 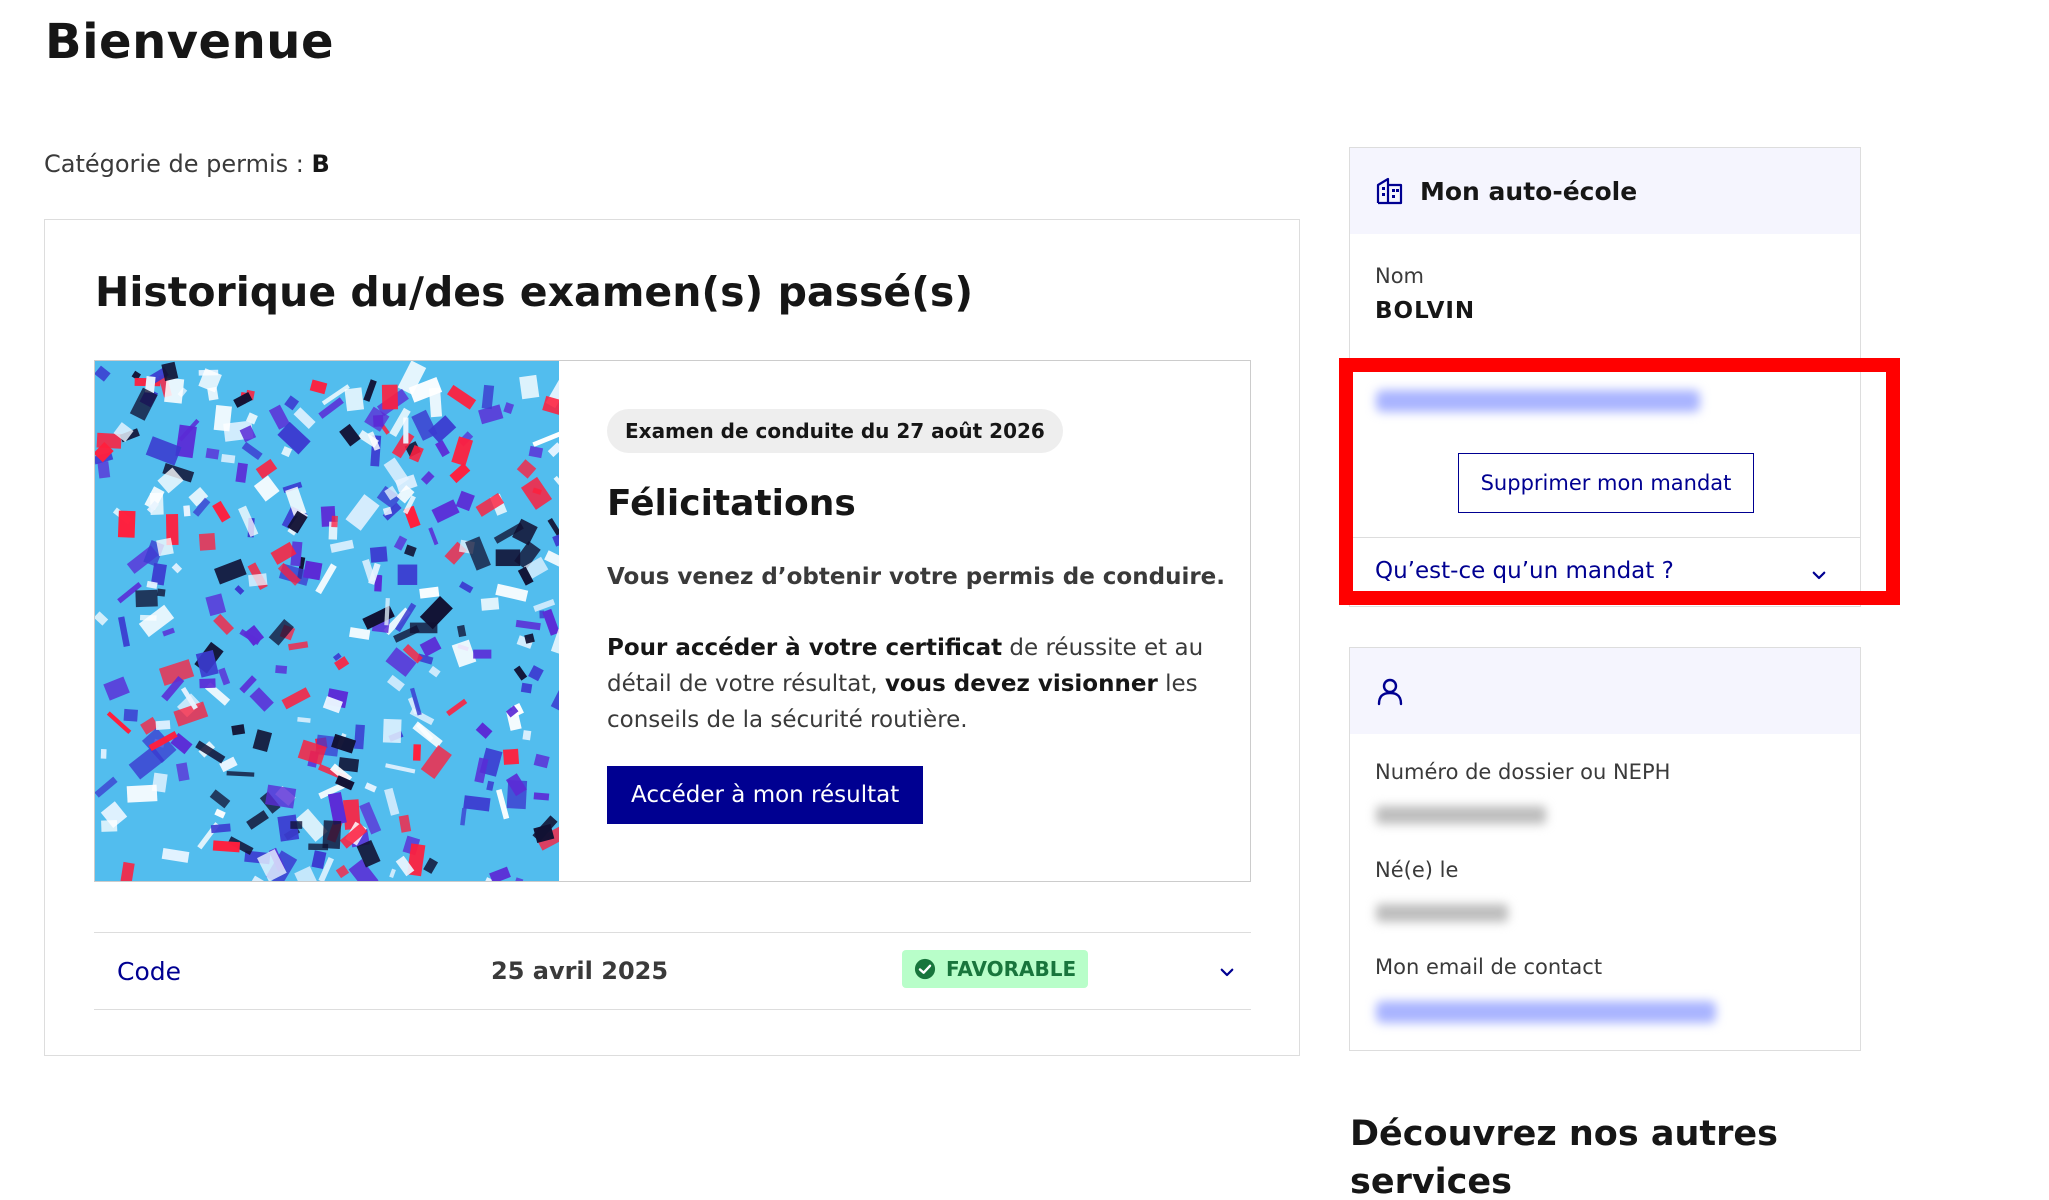 I want to click on code-exam-row: Code 25 avril 2025 FAVORABLE, so click(x=672, y=971).